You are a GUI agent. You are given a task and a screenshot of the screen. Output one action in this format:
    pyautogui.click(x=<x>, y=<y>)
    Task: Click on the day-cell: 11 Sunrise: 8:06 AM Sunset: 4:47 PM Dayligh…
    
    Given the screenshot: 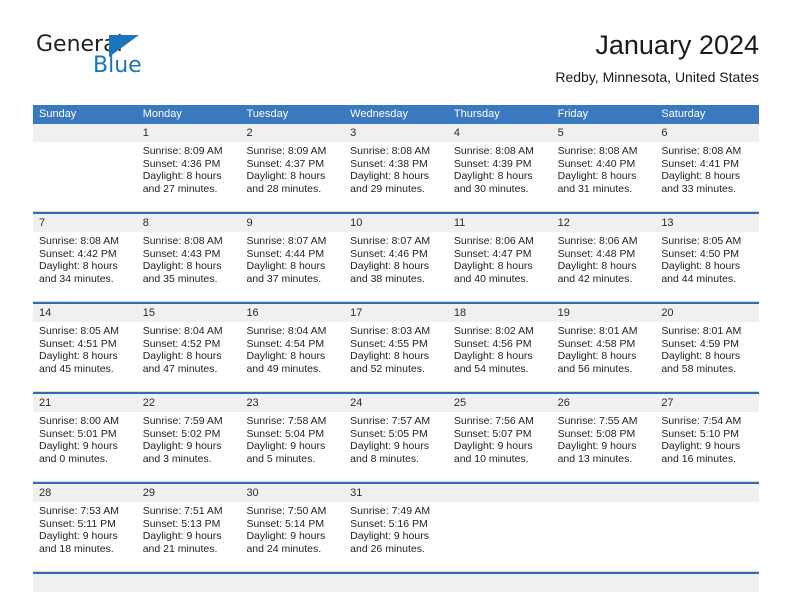 What is the action you would take?
    pyautogui.click(x=499, y=258)
    